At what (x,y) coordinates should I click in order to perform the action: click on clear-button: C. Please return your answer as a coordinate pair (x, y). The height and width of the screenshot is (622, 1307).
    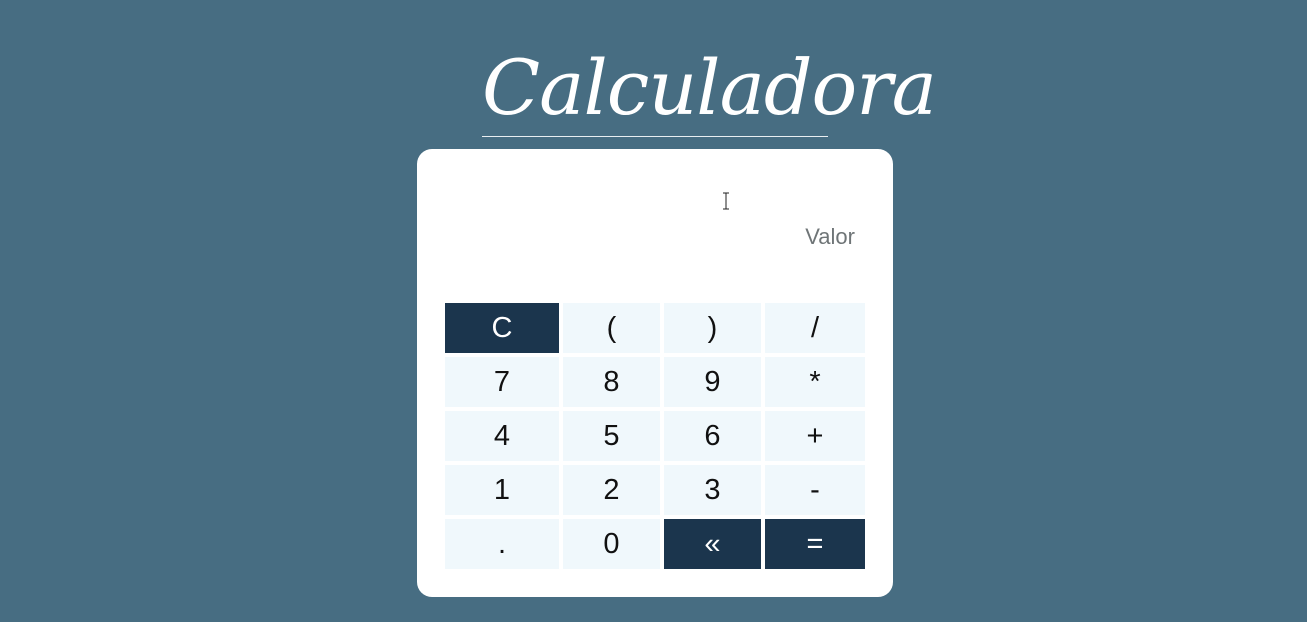
    Looking at the image, I should click on (502, 328).